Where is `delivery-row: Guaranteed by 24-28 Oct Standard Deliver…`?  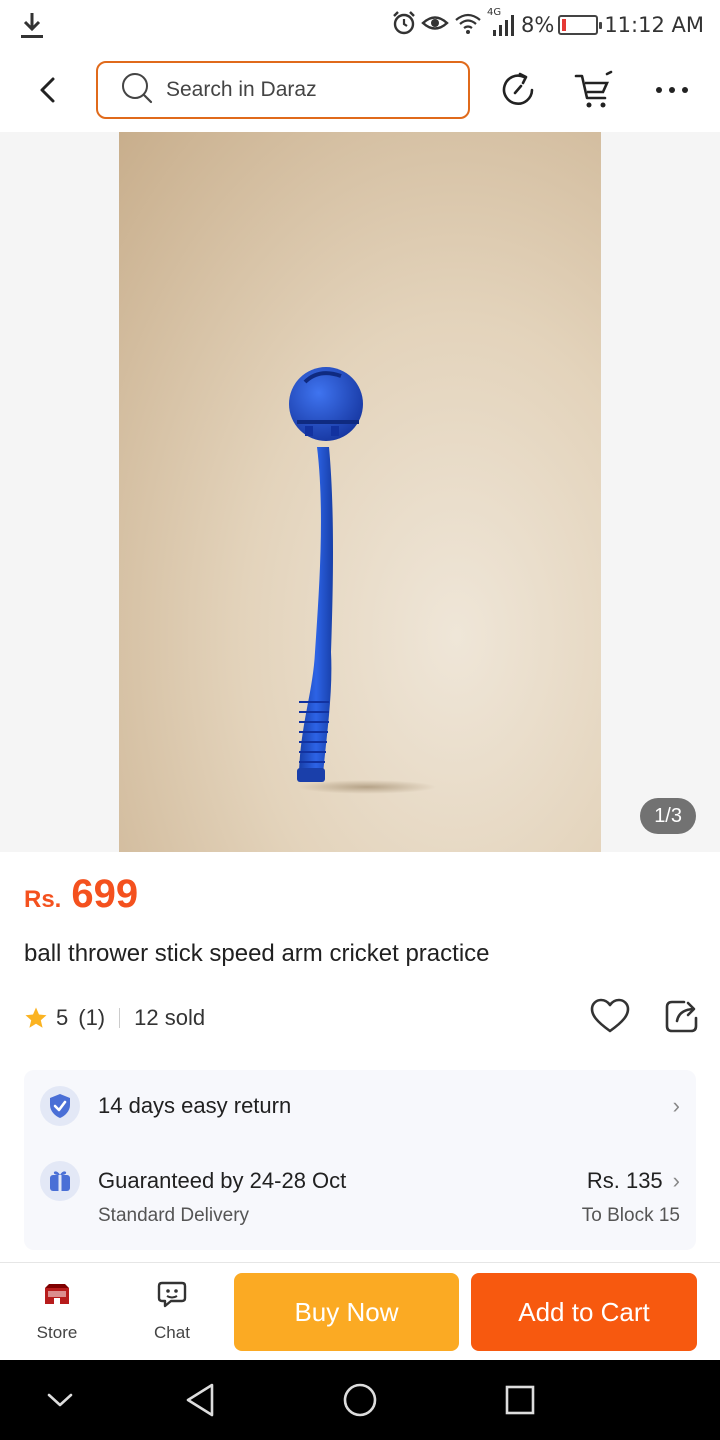
delivery-row: Guaranteed by 24-28 Oct Standard Deliver… is located at coordinates (360, 1194).